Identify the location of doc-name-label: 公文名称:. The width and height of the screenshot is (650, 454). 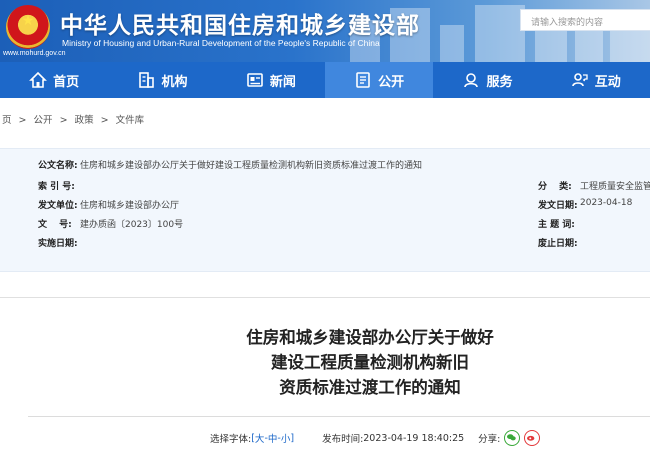
(58, 166).